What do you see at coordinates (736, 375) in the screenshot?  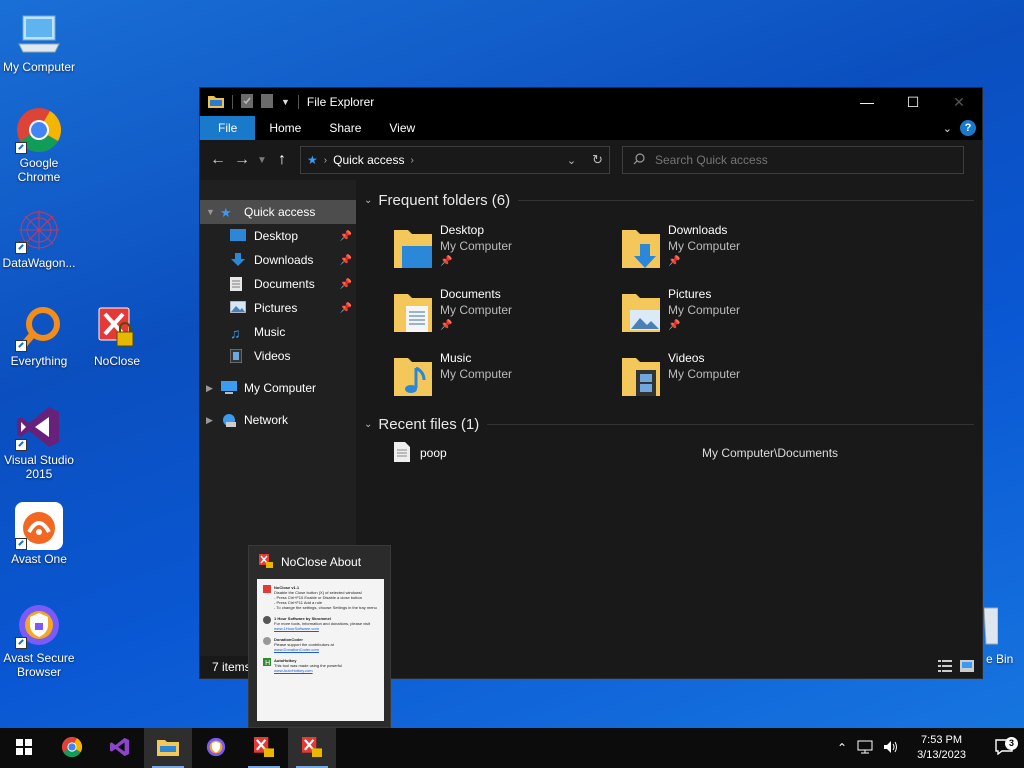 I see `folder-tile-videos: Videos My Computer` at bounding box center [736, 375].